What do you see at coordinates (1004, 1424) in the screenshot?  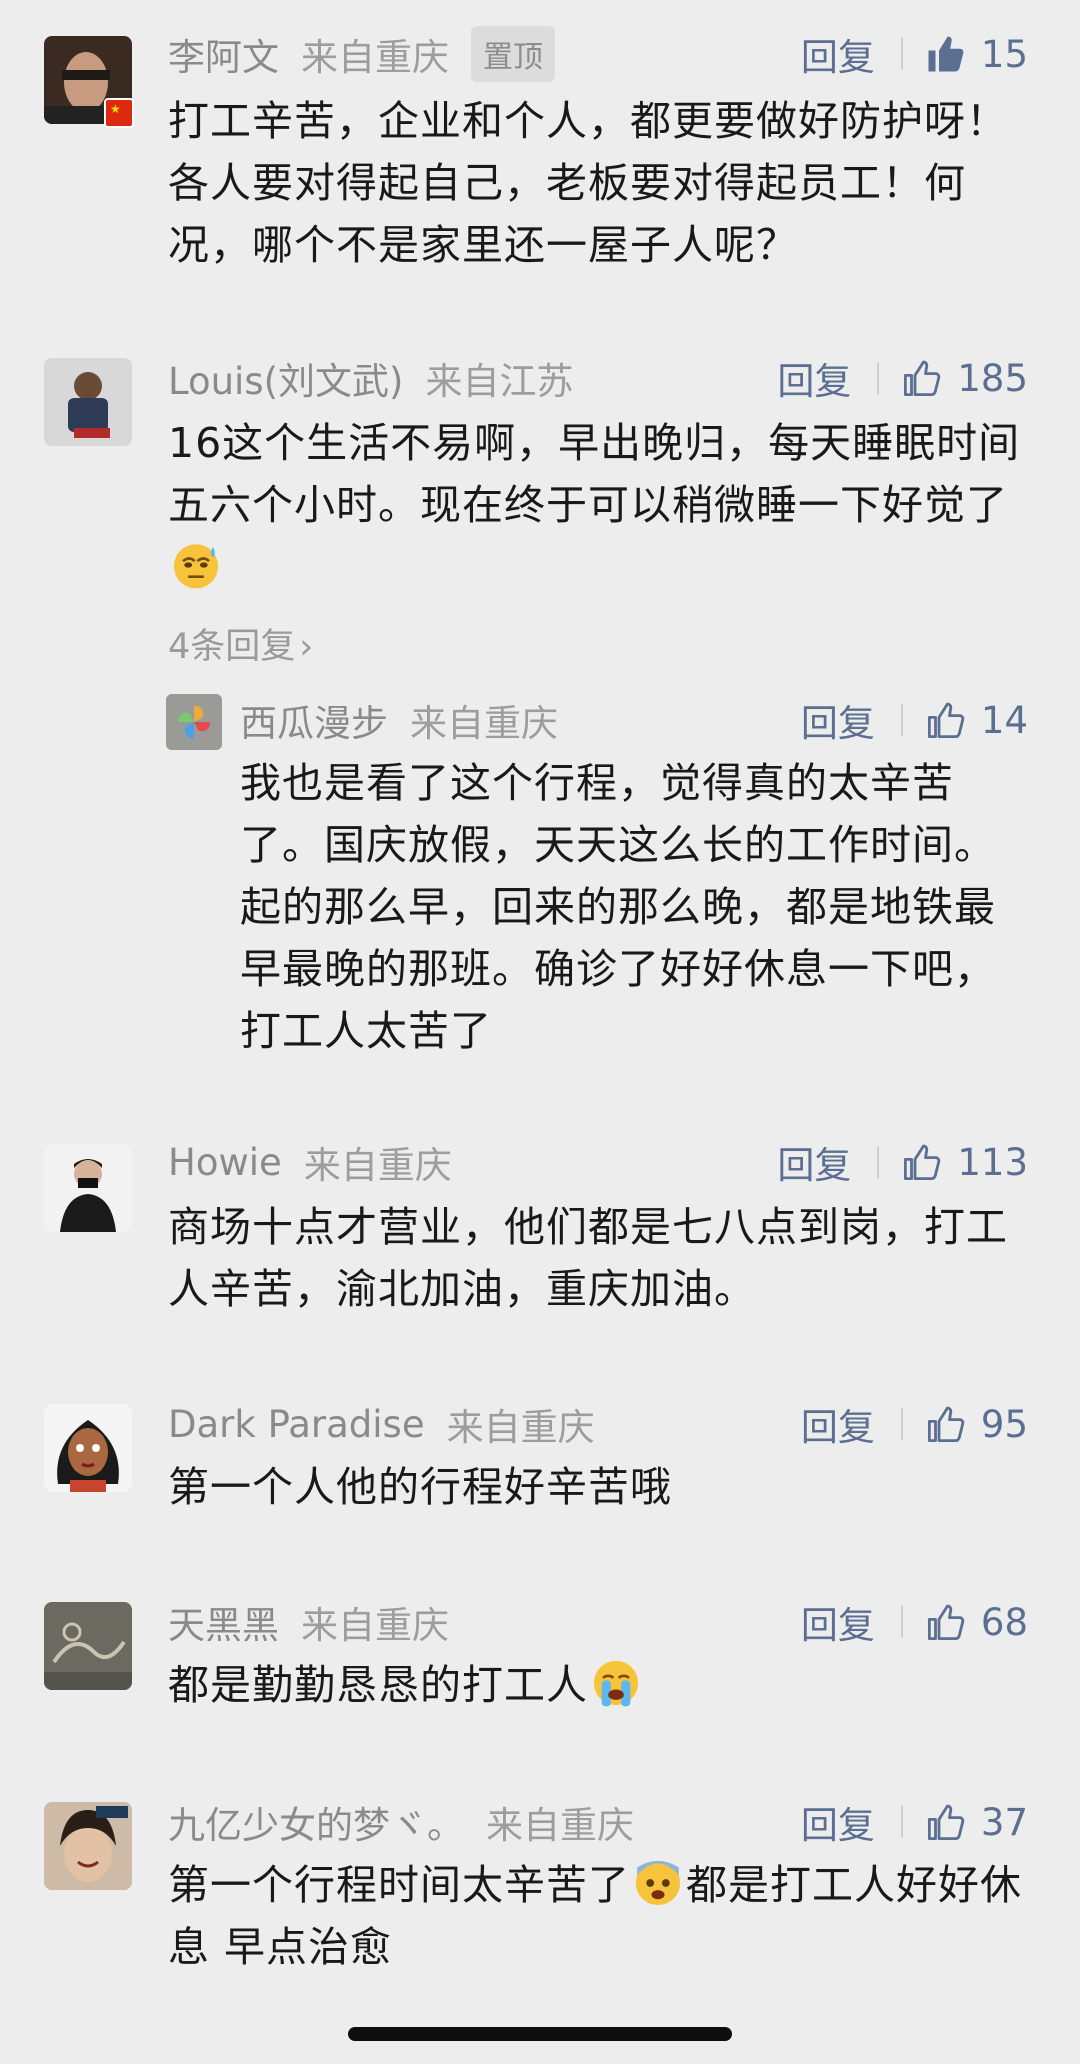 I see `like-count: 95` at bounding box center [1004, 1424].